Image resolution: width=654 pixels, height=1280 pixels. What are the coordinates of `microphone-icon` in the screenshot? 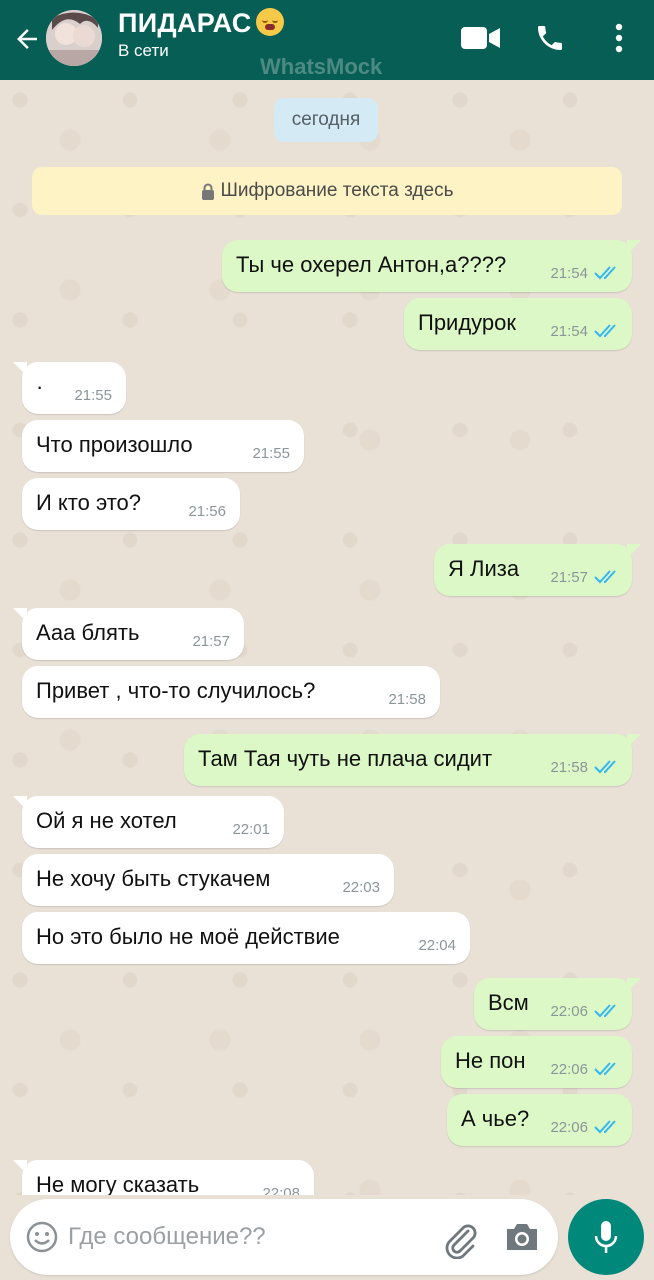 It's located at (606, 1237).